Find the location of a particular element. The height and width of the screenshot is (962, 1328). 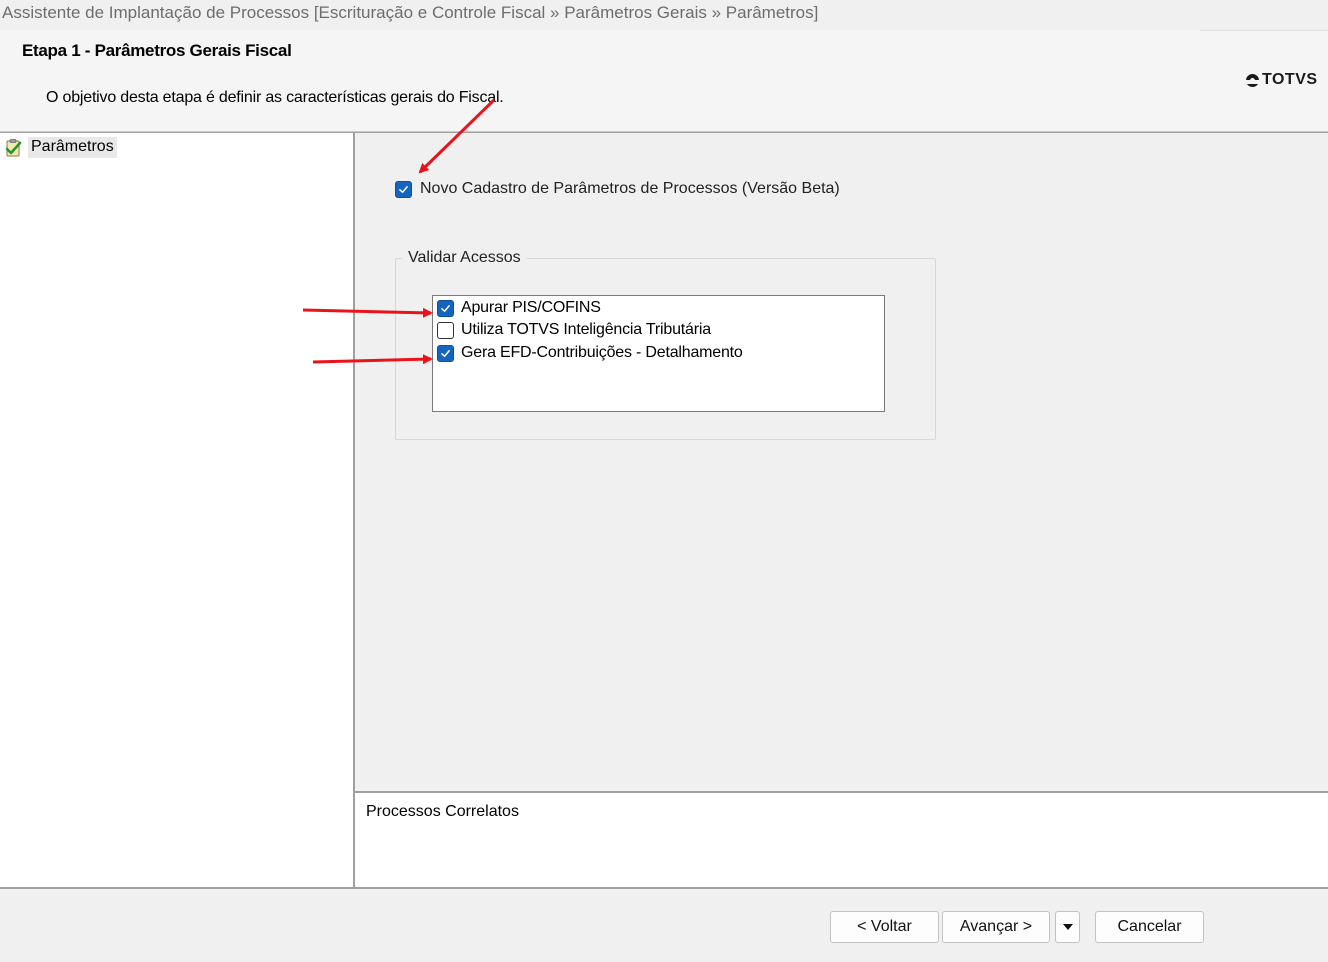

related-processes-label: Processos Correlatos is located at coordinates (442, 811).